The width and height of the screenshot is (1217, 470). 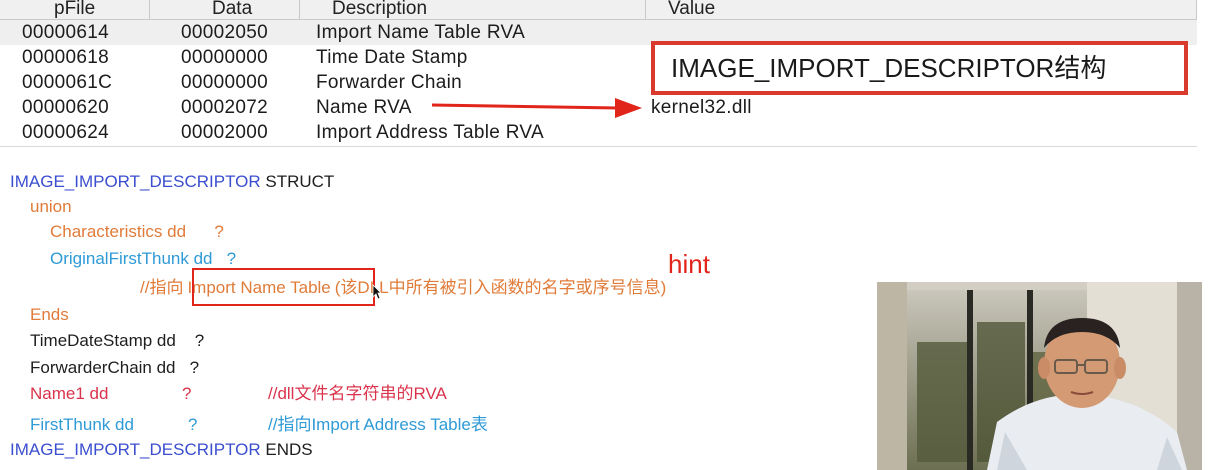 What do you see at coordinates (357, 393) in the screenshot?
I see `name1-comment: //dll文件名字符串的RVA` at bounding box center [357, 393].